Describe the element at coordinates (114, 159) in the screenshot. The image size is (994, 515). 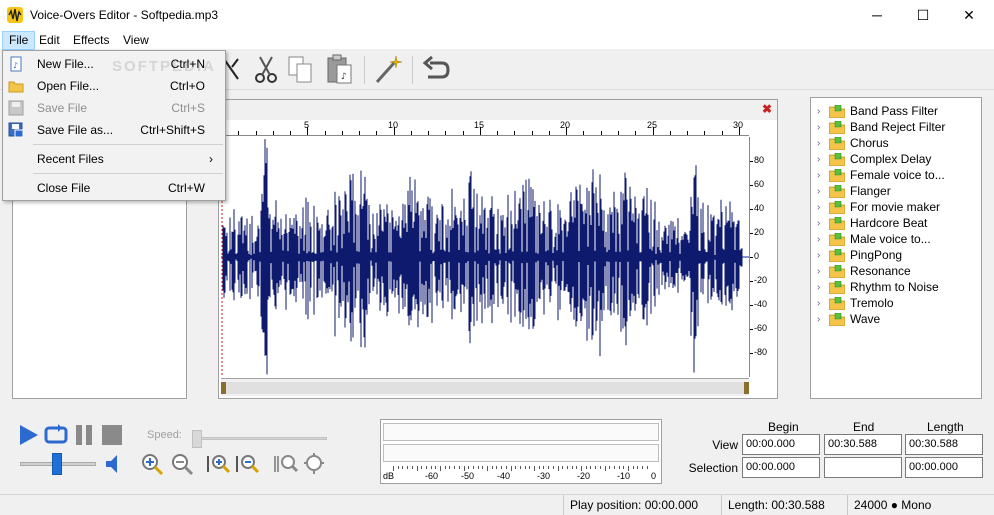
I see `menu-item-recent-files: Recent Files ›` at that location.